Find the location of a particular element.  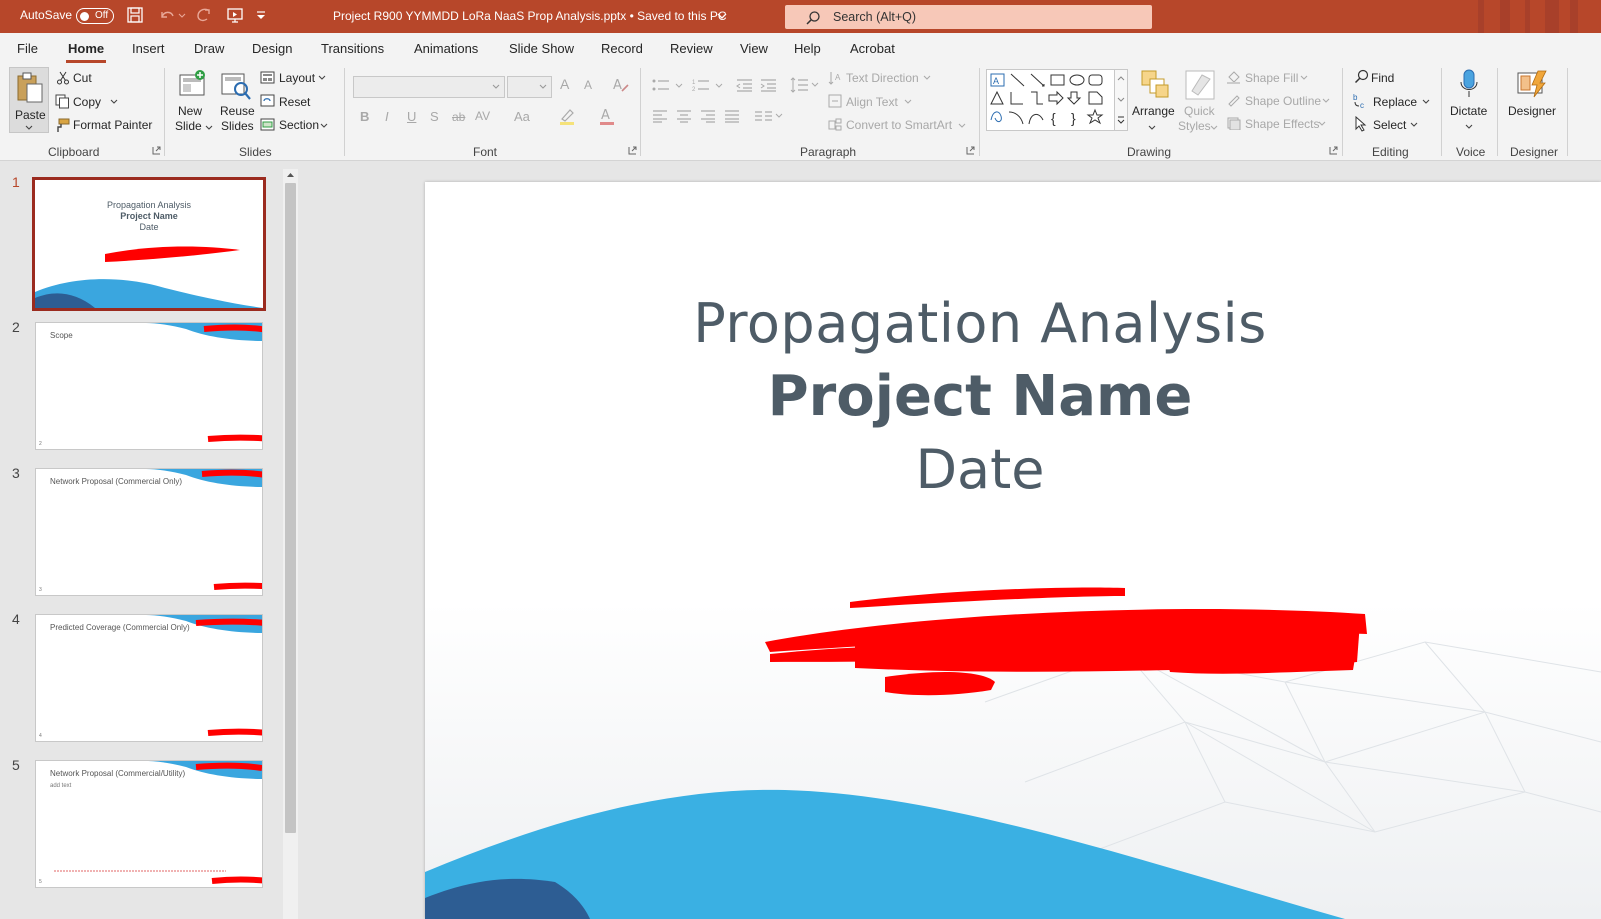

increase-indent-icon is located at coordinates (768, 85).